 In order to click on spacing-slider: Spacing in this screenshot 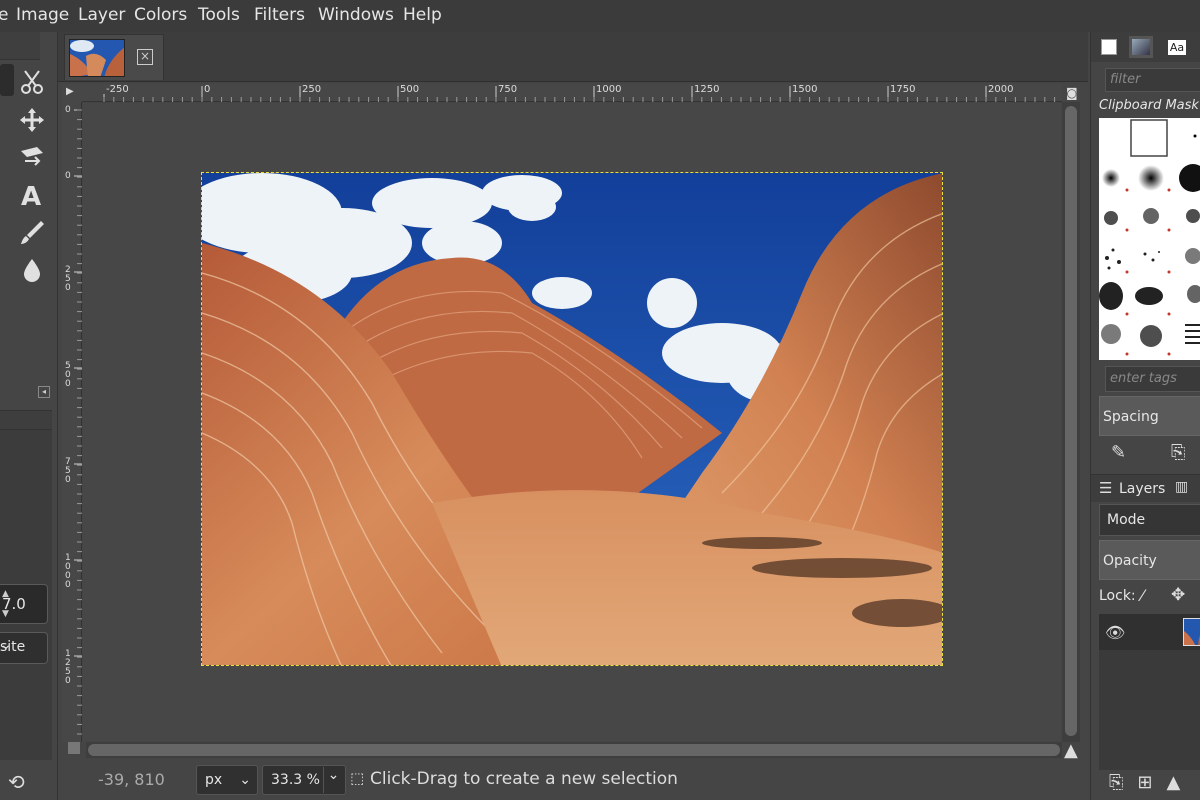, I will do `click(1149, 416)`.